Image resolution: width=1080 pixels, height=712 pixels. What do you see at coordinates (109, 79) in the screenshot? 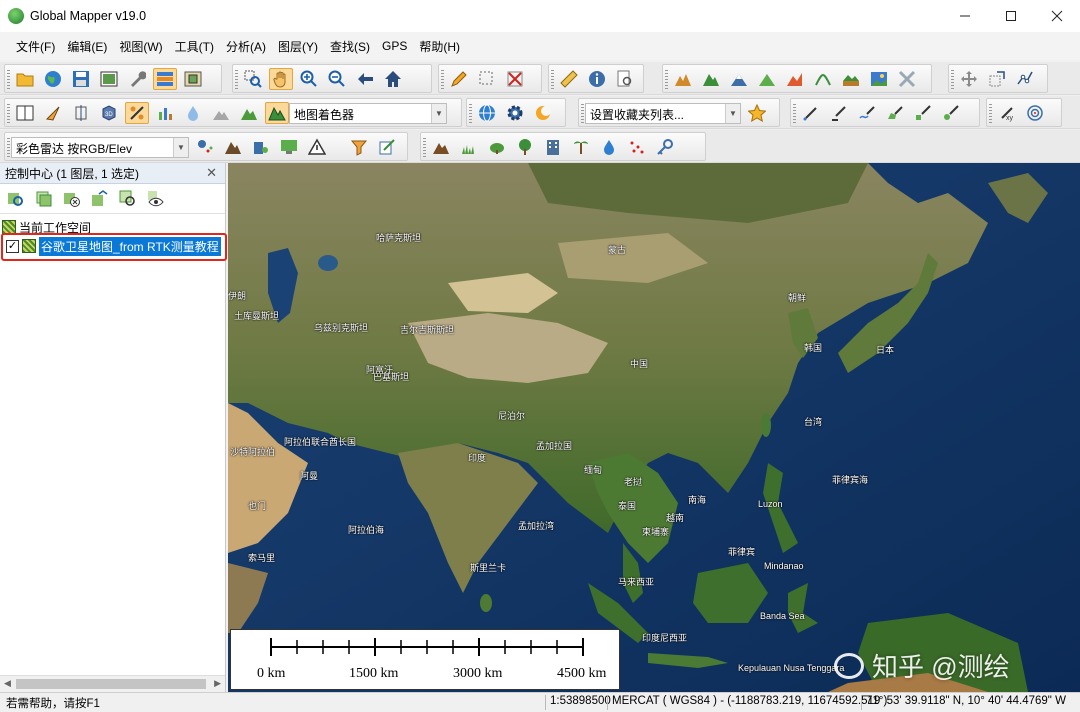
I see `export-image-button` at bounding box center [109, 79].